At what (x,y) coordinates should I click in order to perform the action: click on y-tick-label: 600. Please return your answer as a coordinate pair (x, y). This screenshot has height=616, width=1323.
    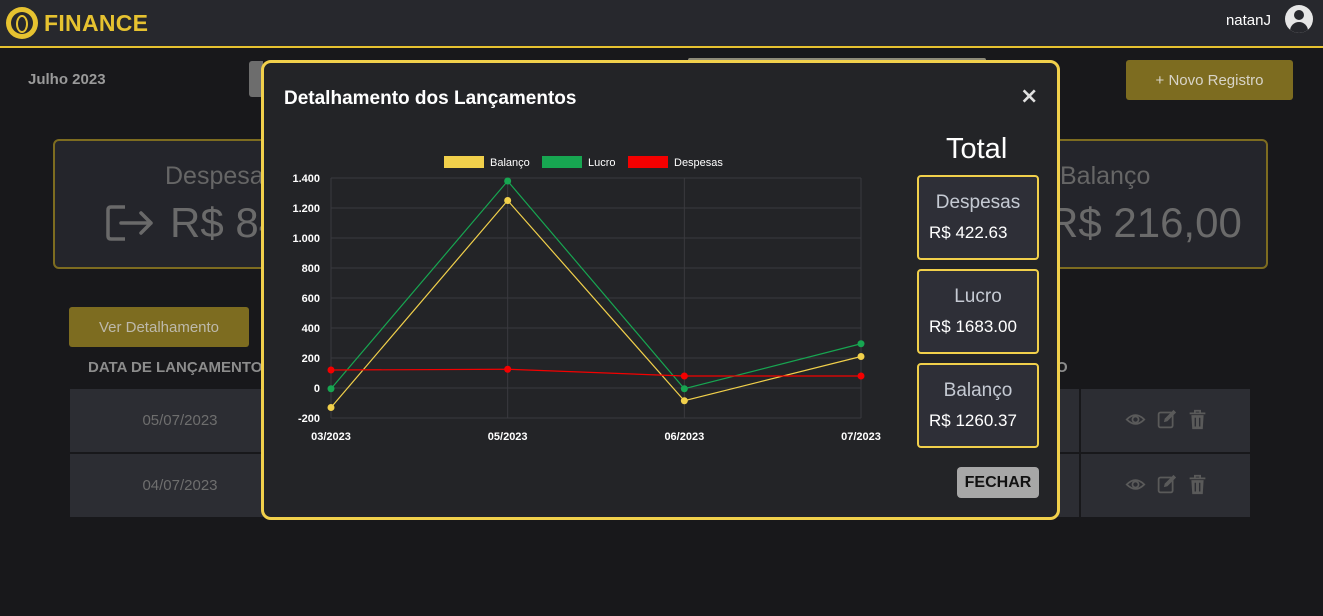
    Looking at the image, I should click on (311, 299).